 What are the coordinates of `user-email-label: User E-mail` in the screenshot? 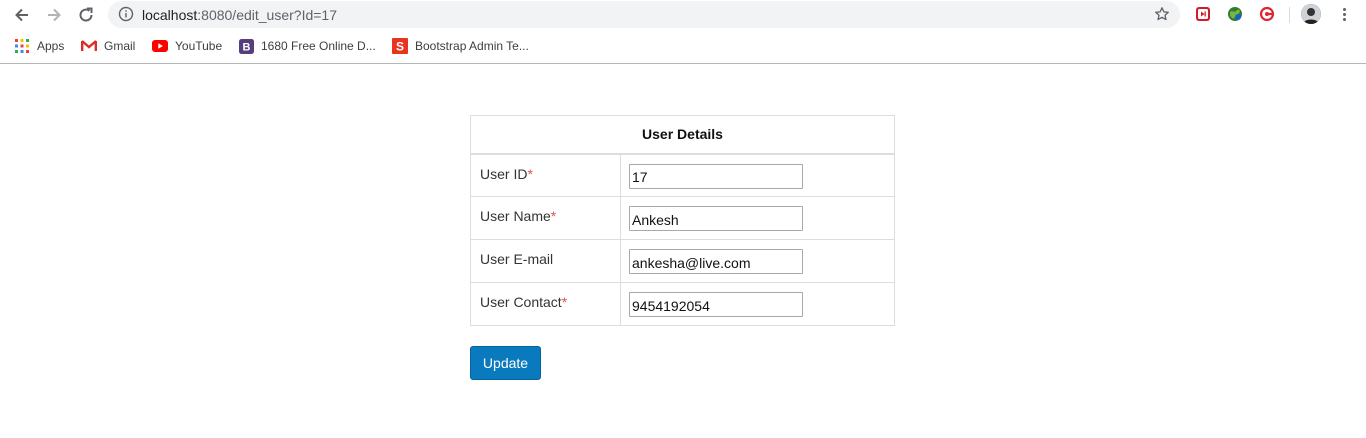 It's located at (517, 259).